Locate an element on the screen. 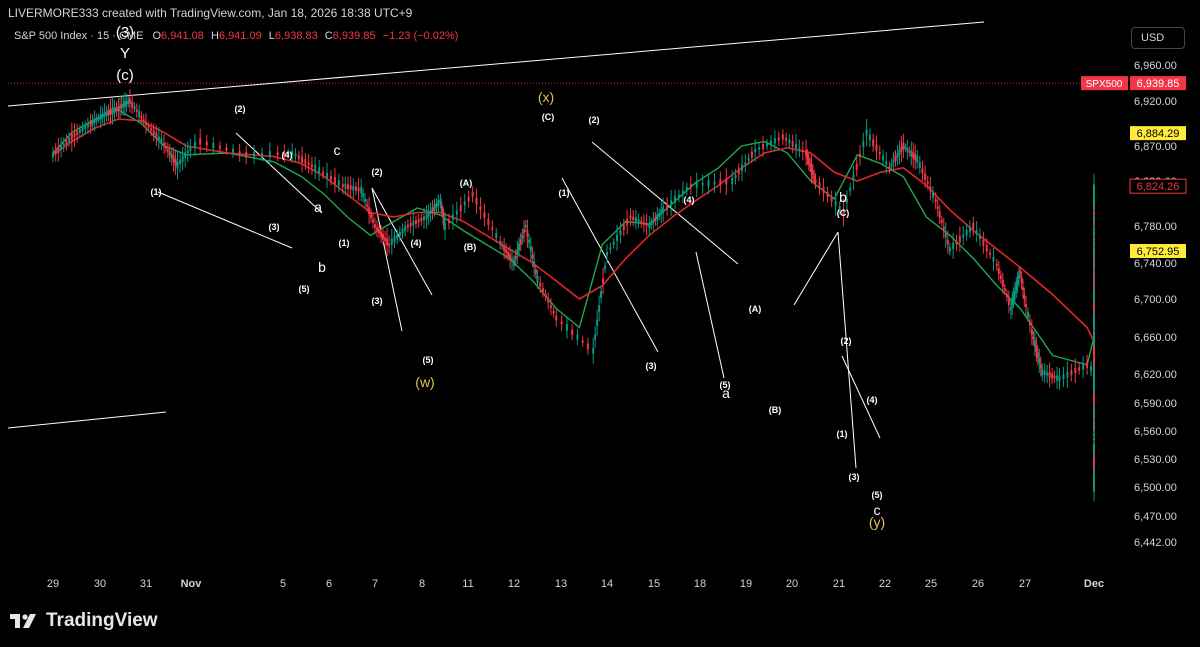 The height and width of the screenshot is (647, 1200). tradingview-logo: TradingView is located at coordinates (84, 621).